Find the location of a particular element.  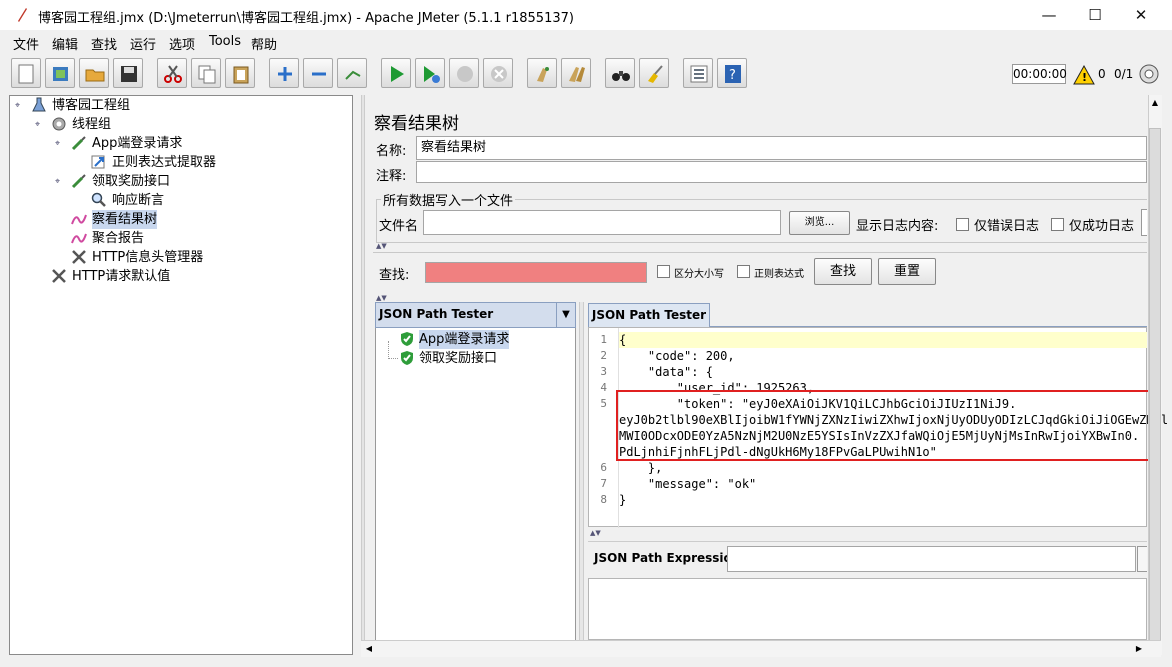

result-item-app-login: App端登录请求 is located at coordinates (464, 339).